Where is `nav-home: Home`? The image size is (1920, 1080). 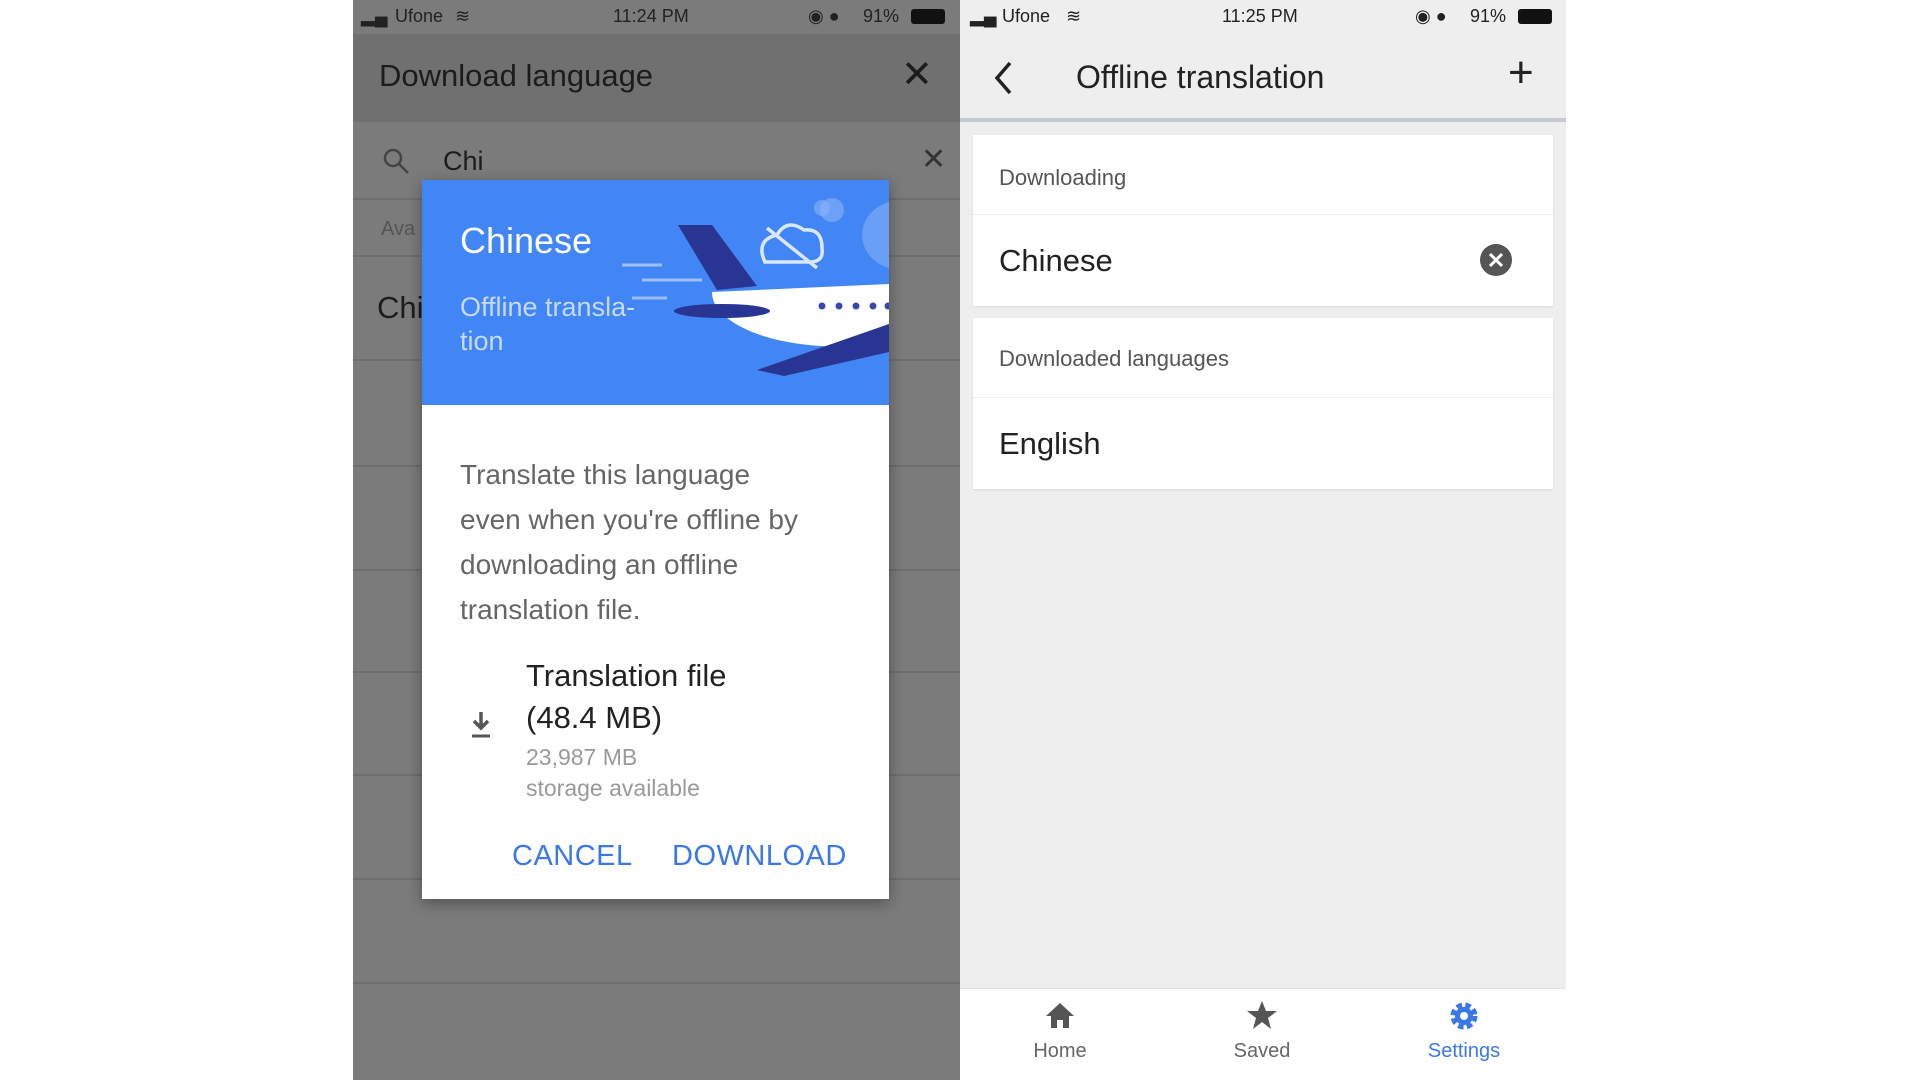 nav-home: Home is located at coordinates (1060, 1031).